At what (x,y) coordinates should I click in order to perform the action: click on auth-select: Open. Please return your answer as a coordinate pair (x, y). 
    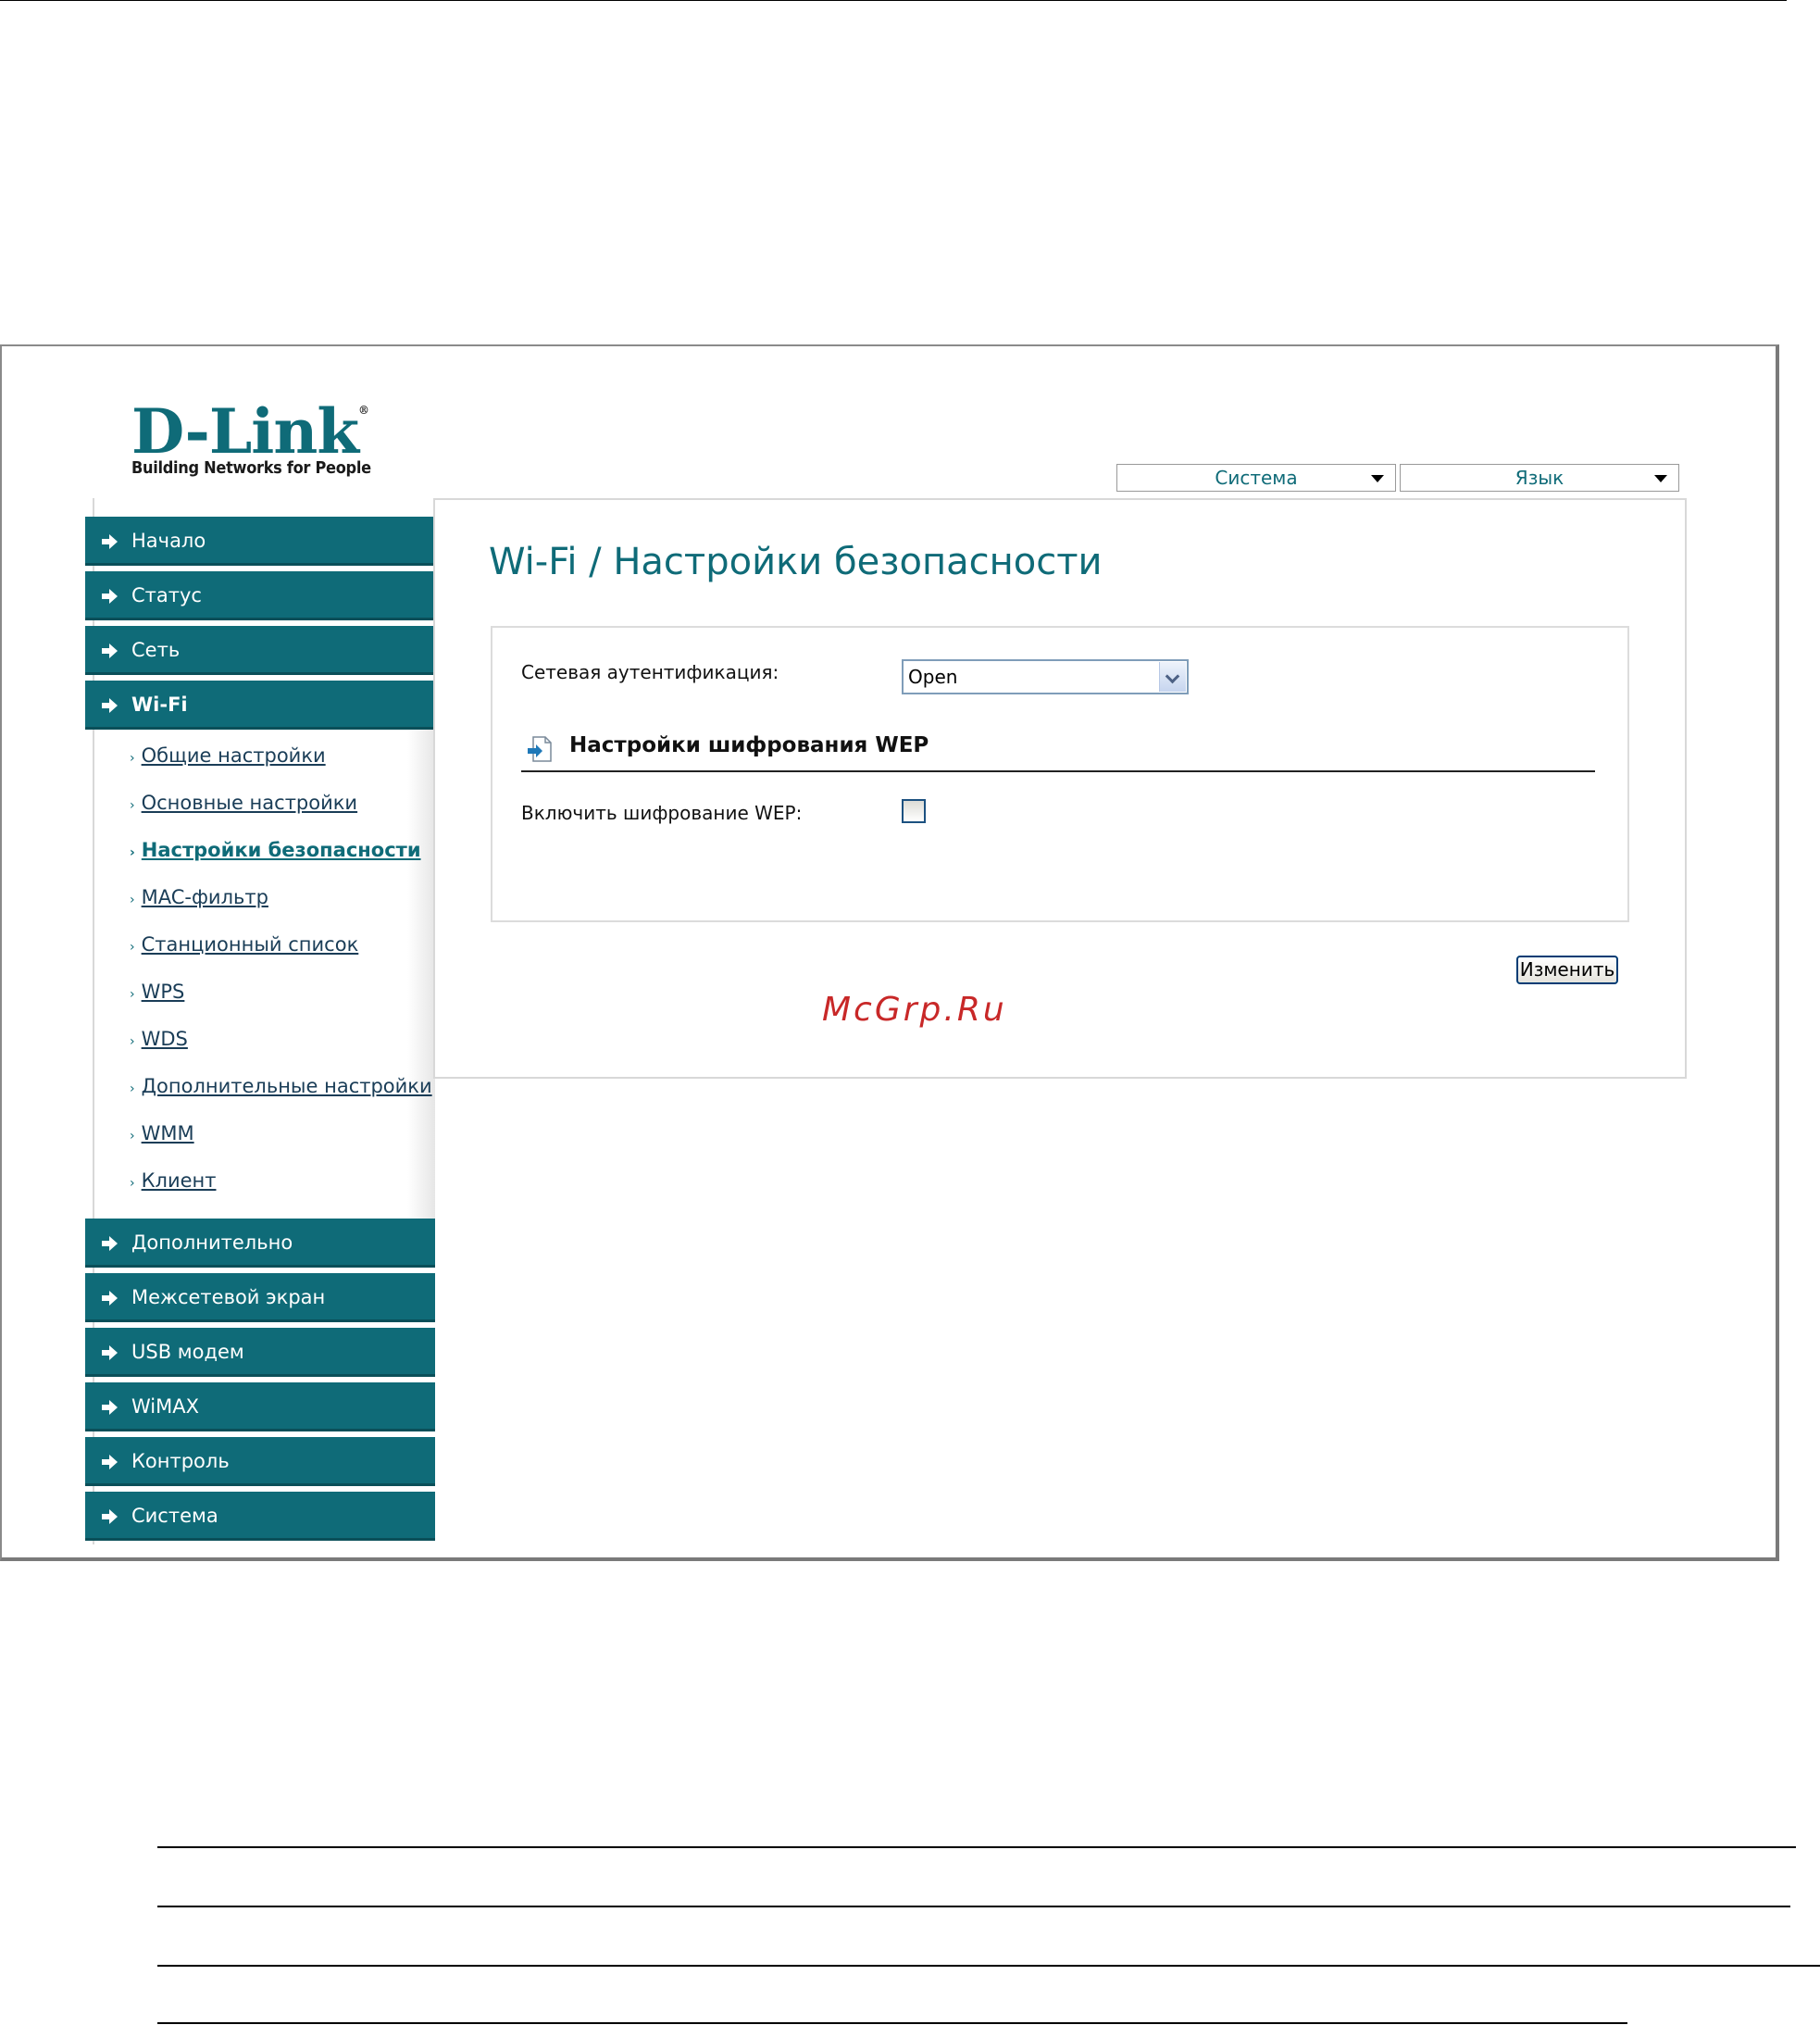
    Looking at the image, I should click on (1045, 676).